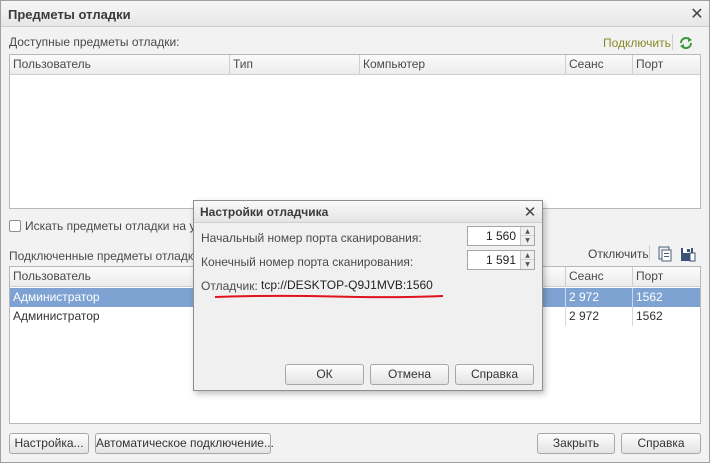  Describe the element at coordinates (15, 226) in the screenshot. I see `search-remote-checkbox` at that location.